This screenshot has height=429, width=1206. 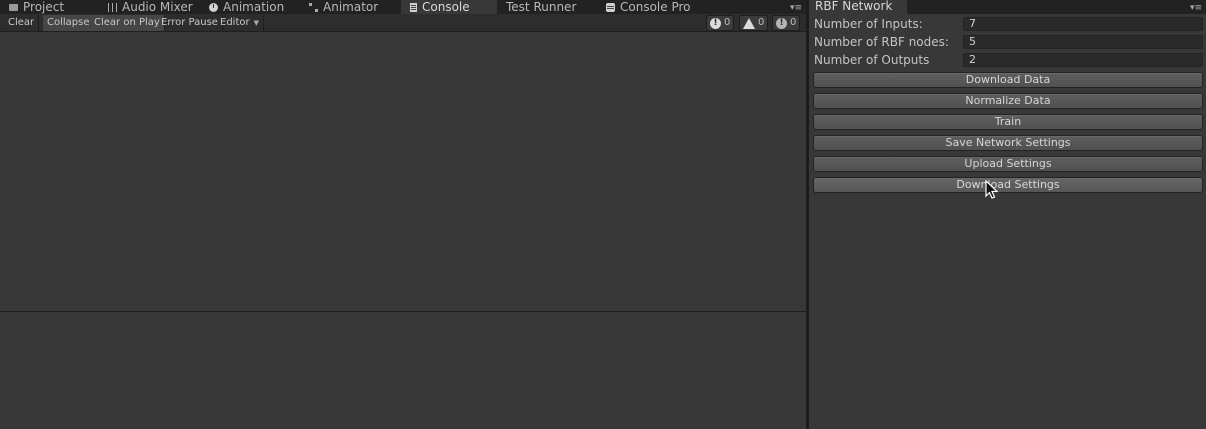 I want to click on number-of-inputs-field: 7, so click(x=1083, y=24).